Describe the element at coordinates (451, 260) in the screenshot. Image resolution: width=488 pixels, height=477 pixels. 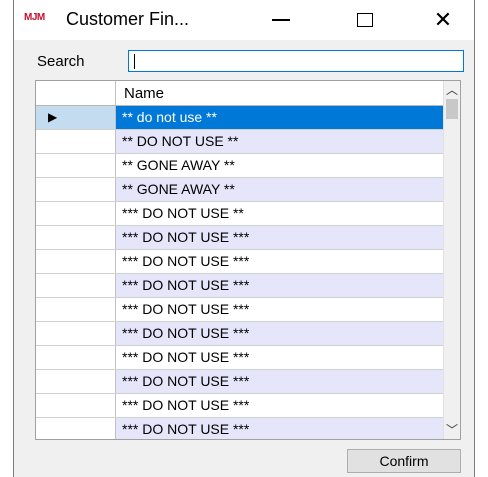
I see `vertical-scrollbar: ︿ ﹀` at that location.